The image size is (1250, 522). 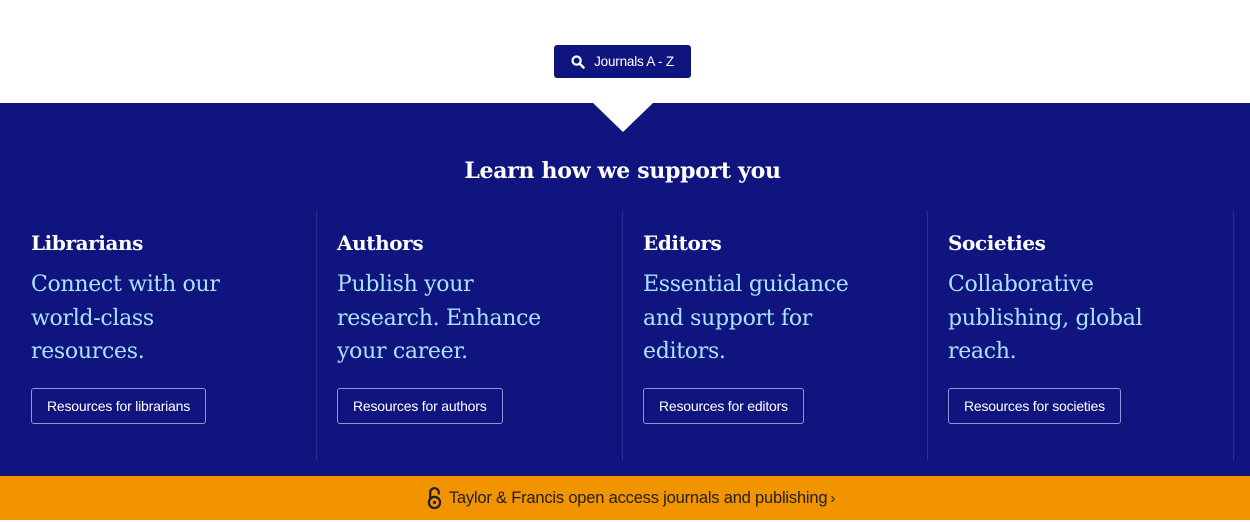 I want to click on open-lock-icon, so click(x=434, y=498).